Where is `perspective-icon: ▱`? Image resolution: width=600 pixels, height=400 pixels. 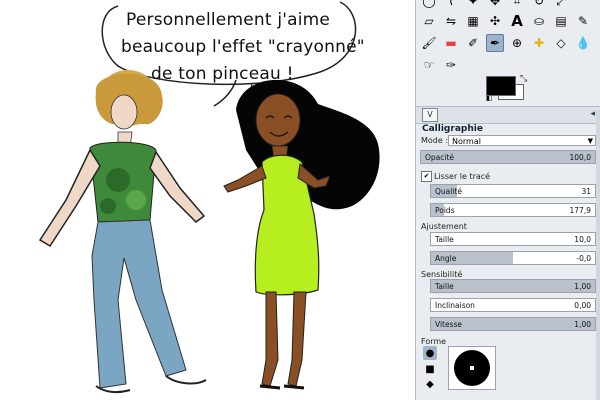
perspective-icon: ▱ is located at coordinates (429, 21).